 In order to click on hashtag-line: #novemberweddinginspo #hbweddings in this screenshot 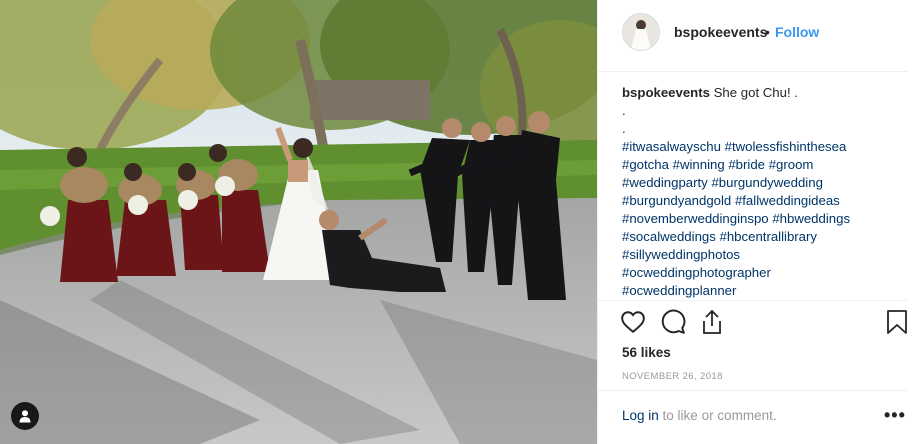, I will do `click(762, 219)`.